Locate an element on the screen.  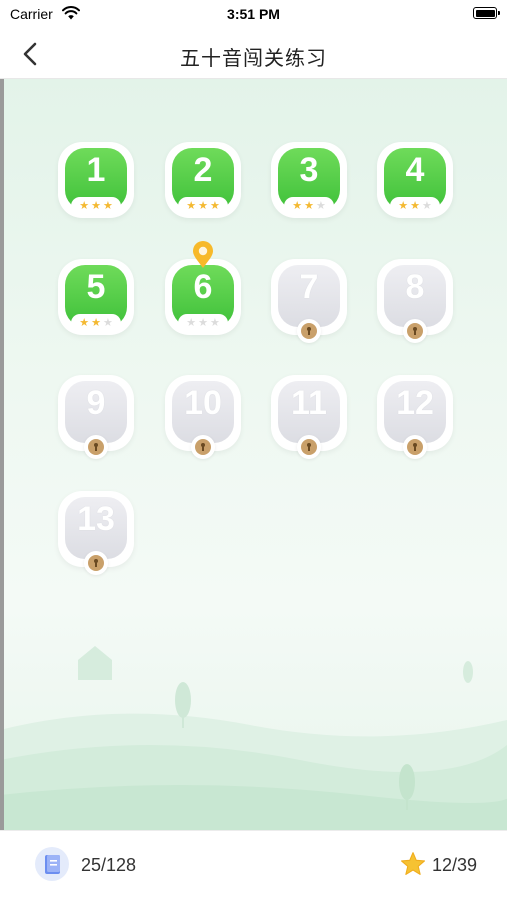
star-icon is located at coordinates (413, 863).